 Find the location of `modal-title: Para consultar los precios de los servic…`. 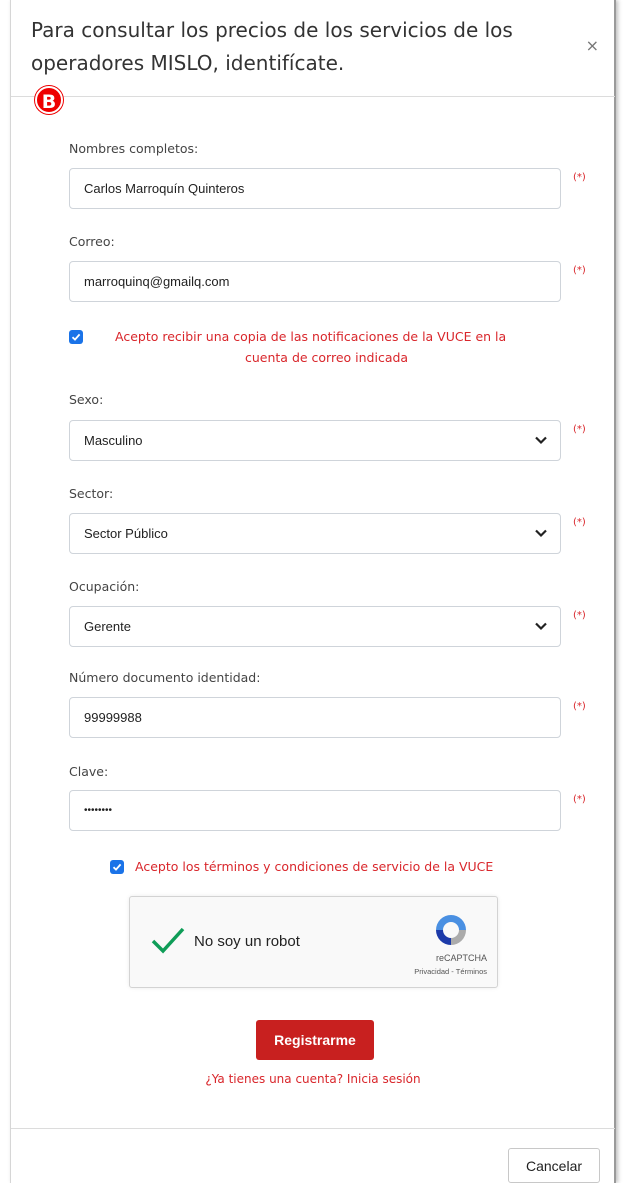

modal-title: Para consultar los precios de los servic… is located at coordinates (272, 46).